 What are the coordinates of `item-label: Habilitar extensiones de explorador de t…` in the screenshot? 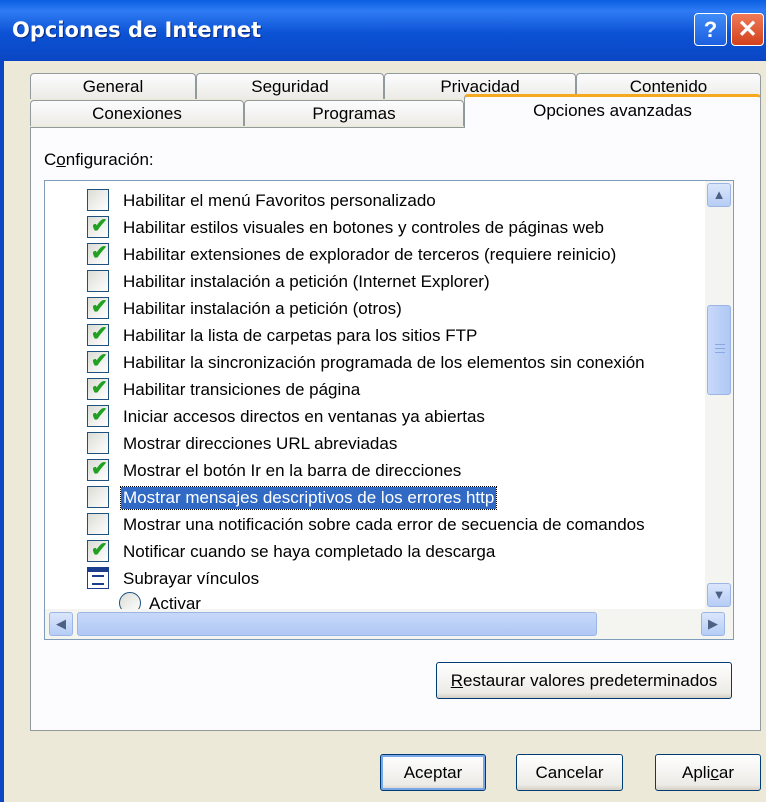 It's located at (370, 254).